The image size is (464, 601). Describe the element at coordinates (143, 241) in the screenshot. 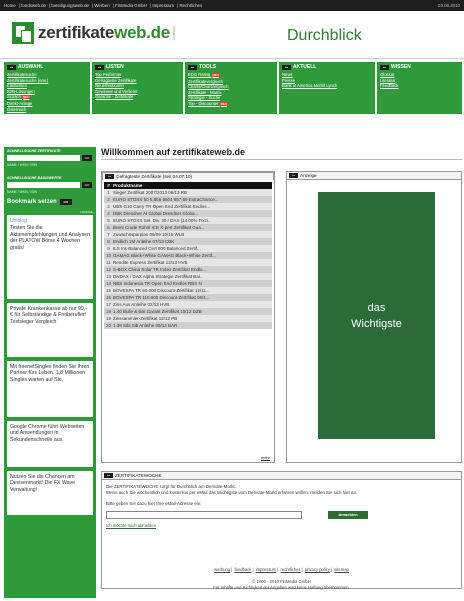

I see `row-product-name: Endlich 1M Anleihe 07/13 CBK` at that location.